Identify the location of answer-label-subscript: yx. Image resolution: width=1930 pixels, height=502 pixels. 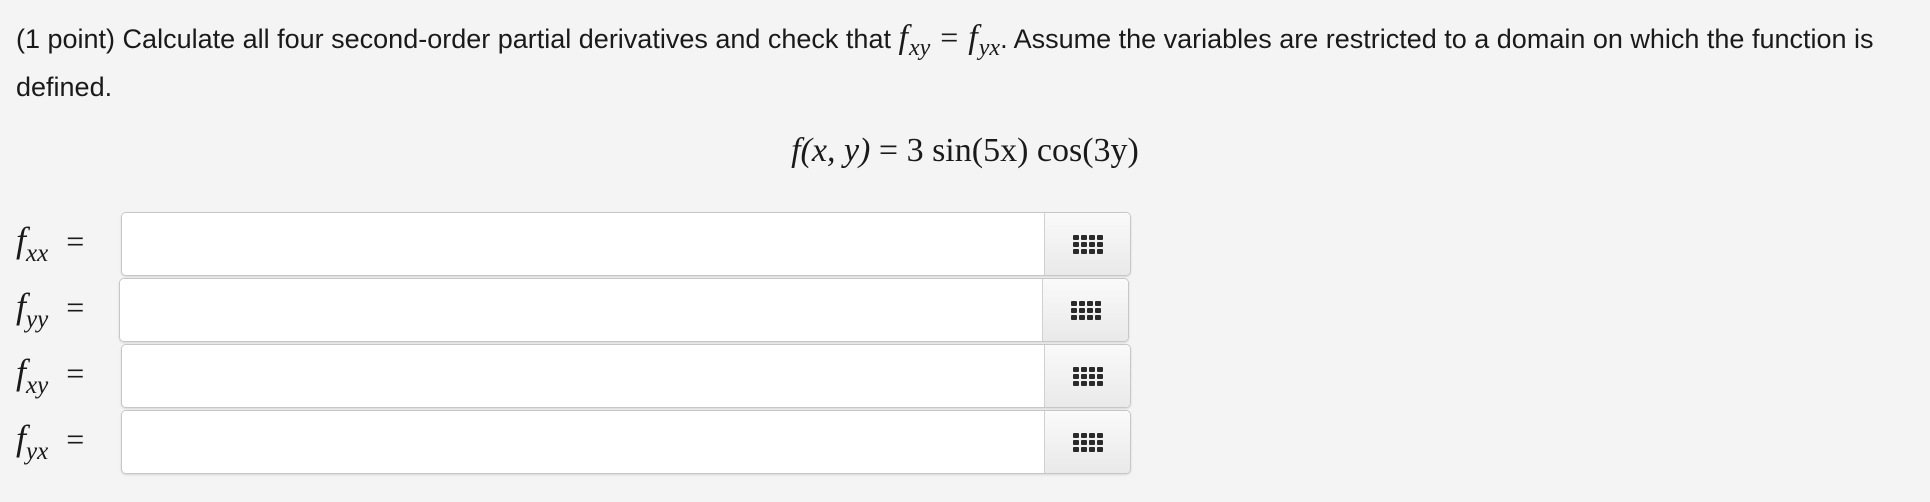
(37, 451).